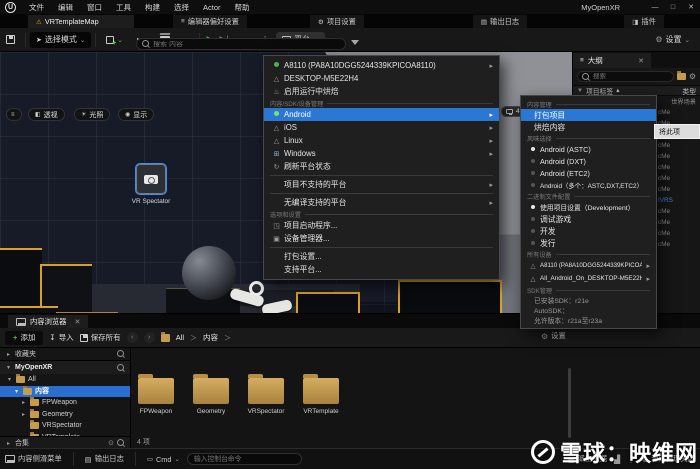 The image size is (700, 469). What do you see at coordinates (588, 115) in the screenshot?
I see `menu-item-package-project: 打包项目` at bounding box center [588, 115].